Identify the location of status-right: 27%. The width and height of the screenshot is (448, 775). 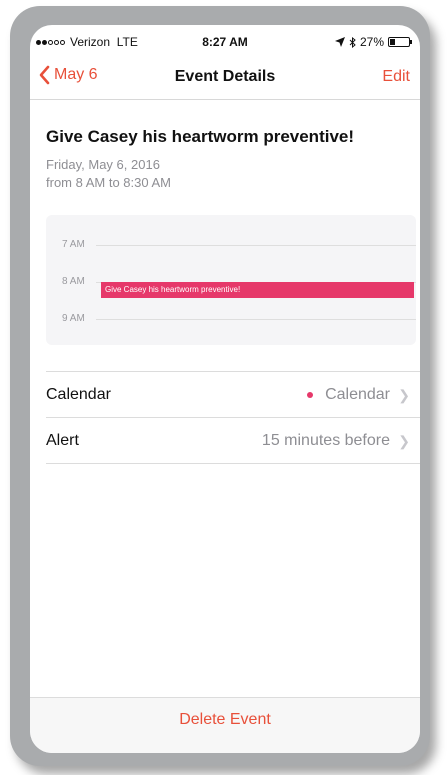
(373, 42).